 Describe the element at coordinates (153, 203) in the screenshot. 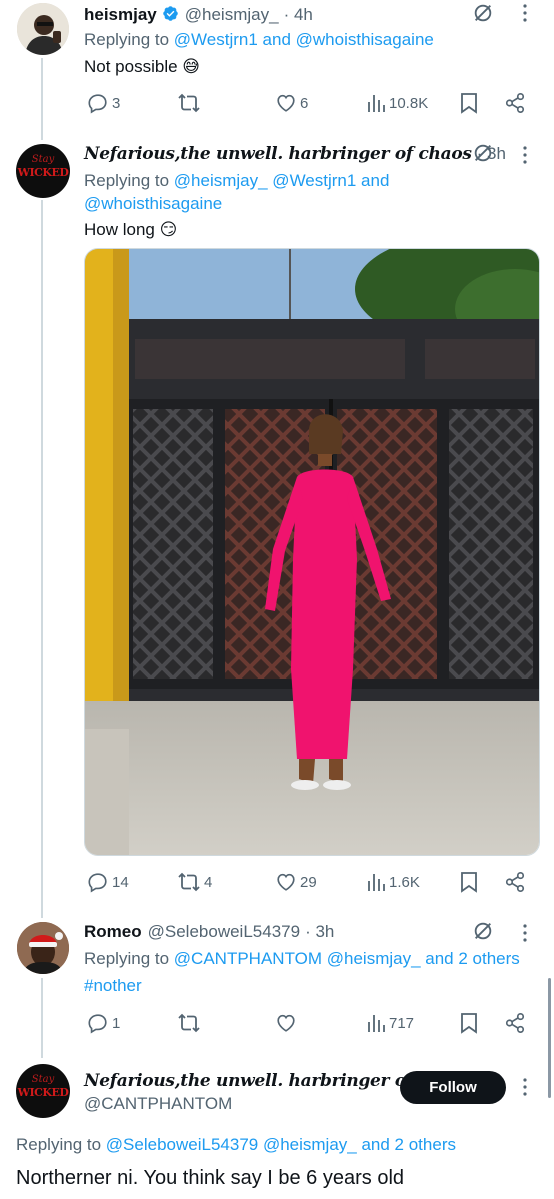

I see `replying-users-cont: @whoisthisagaine` at that location.